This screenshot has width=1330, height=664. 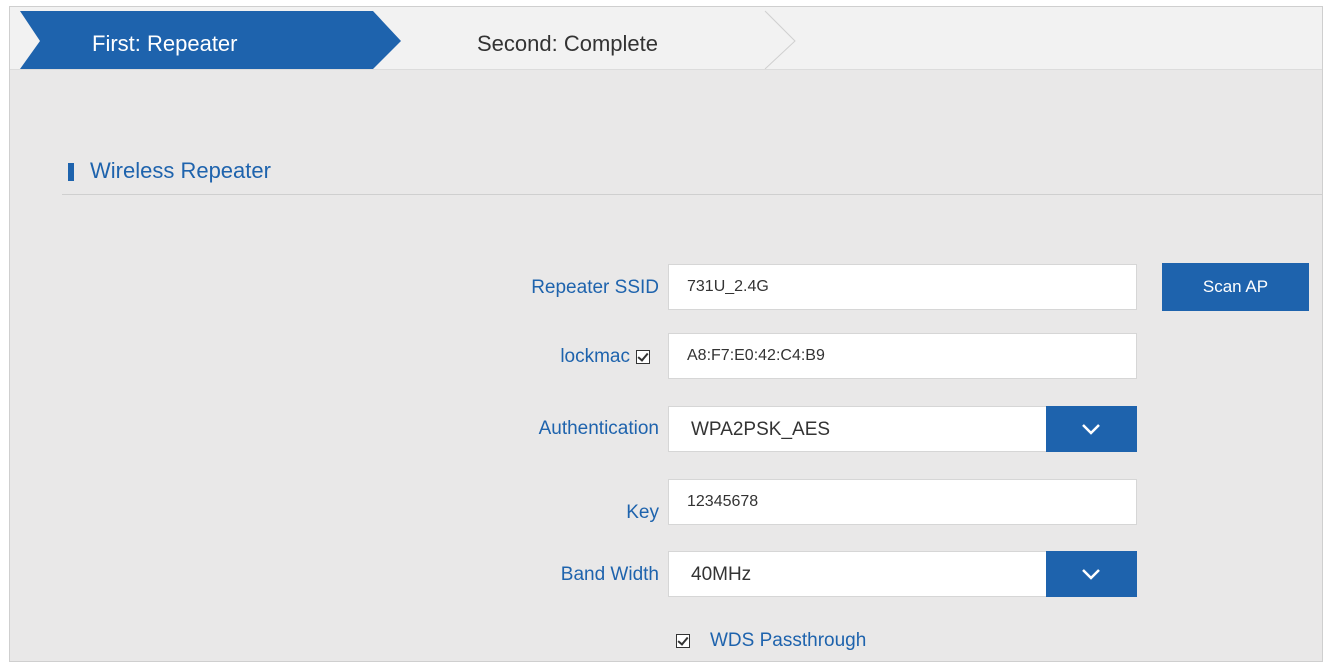 I want to click on bandwidth-value: 40MHz, so click(x=721, y=574).